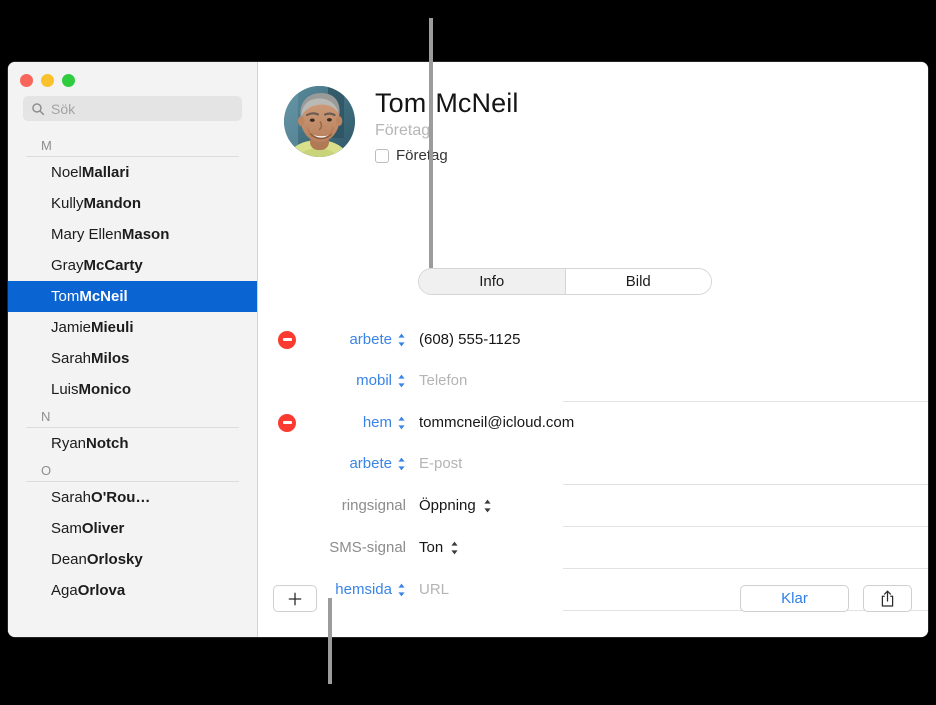  Describe the element at coordinates (373, 505) in the screenshot. I see `field-label: ringsignal` at that location.